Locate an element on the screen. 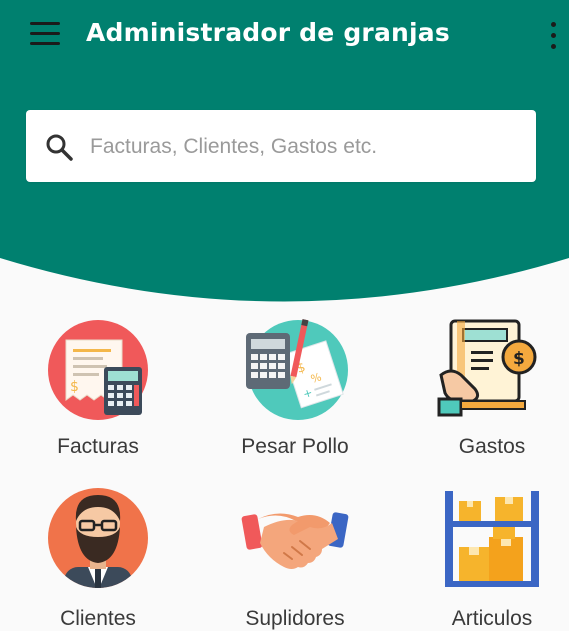 This screenshot has width=569, height=631. module-tile-clientes: Clientes is located at coordinates (98, 554).